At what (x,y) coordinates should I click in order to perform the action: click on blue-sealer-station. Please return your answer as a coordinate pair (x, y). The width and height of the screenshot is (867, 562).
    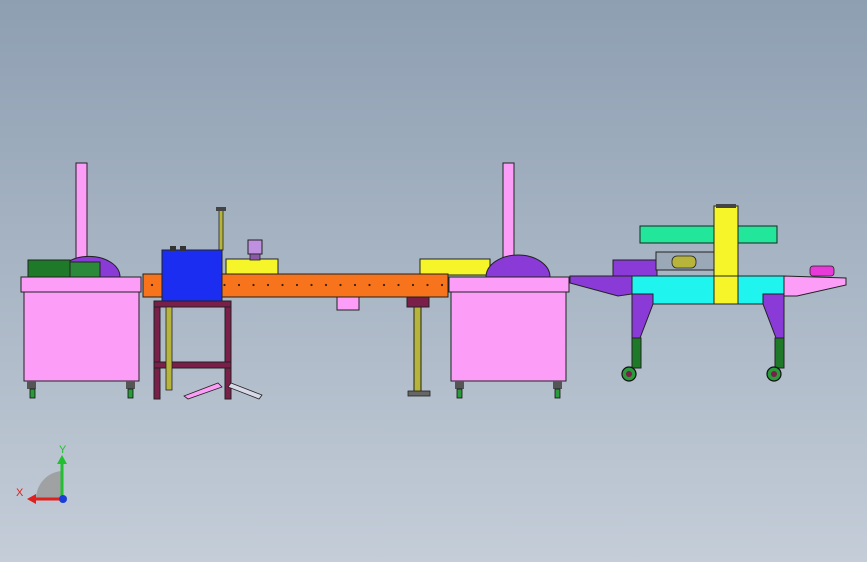
    Looking at the image, I should click on (208, 303).